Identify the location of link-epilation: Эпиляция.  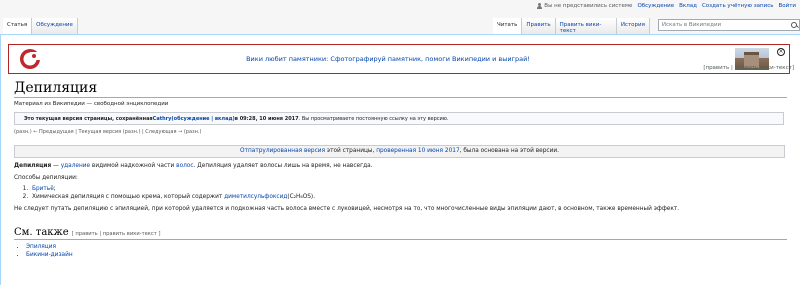
(41, 247).